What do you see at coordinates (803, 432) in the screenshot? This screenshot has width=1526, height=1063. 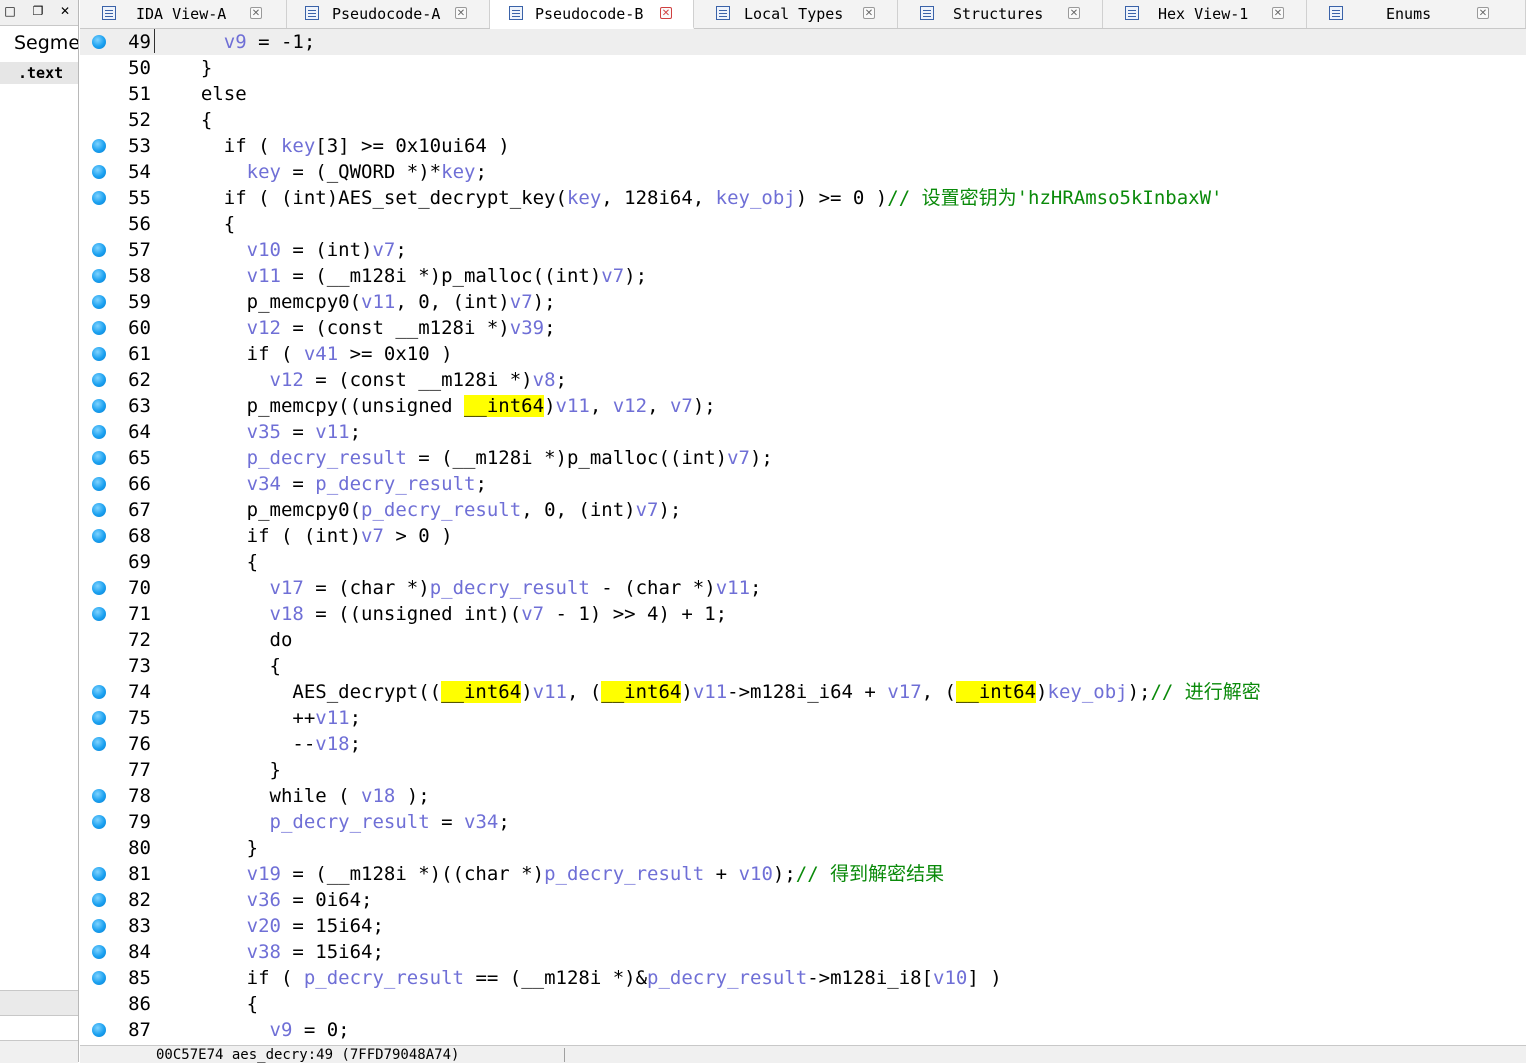 I see `code-line: 64 v35 = v11;` at bounding box center [803, 432].